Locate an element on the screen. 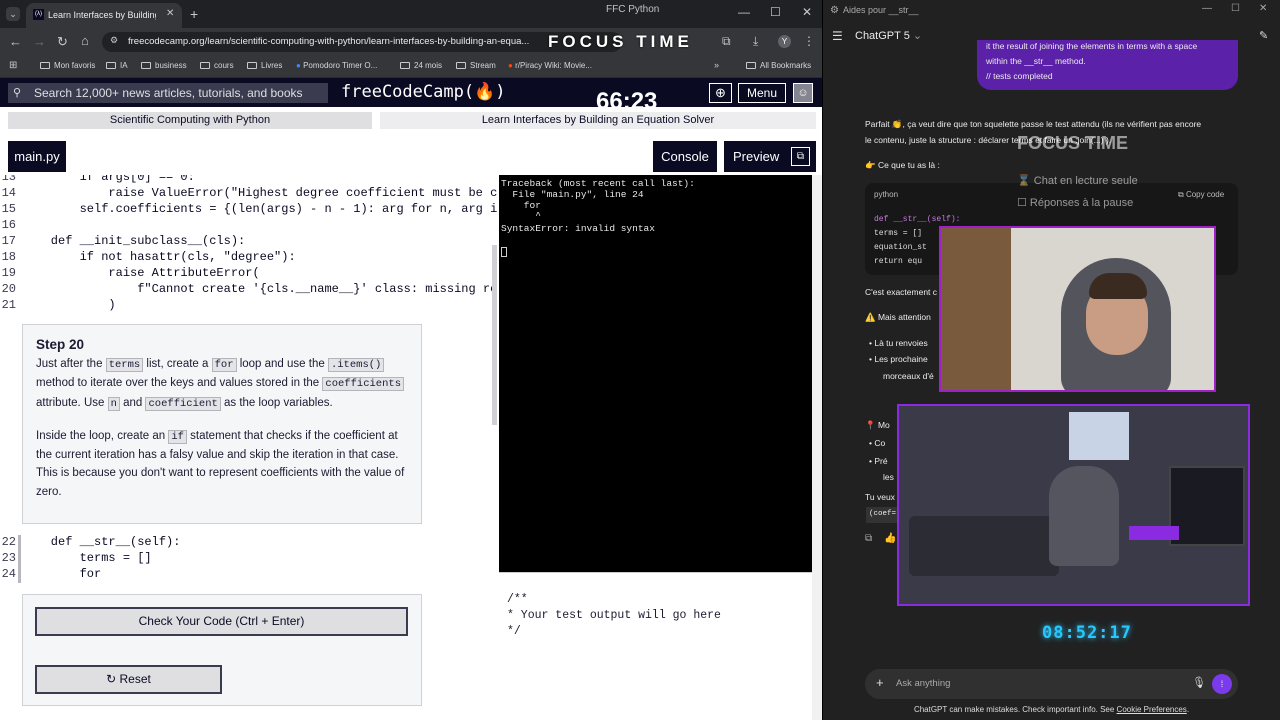  check-code-button: Check Your Code (Ctrl + Enter) is located at coordinates (221, 621).